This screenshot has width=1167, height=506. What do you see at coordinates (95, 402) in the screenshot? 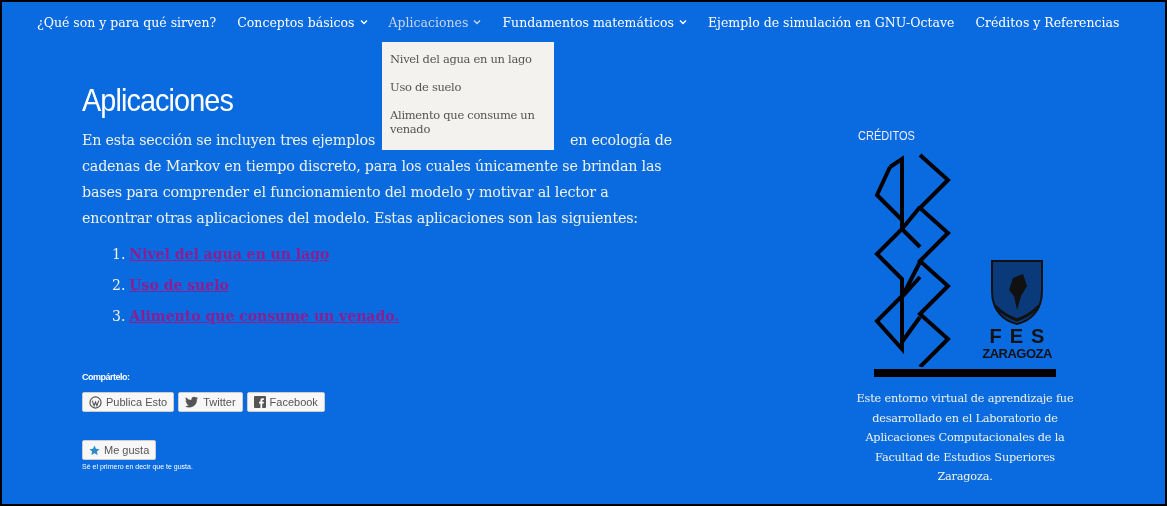
I see `wordpress-icon` at bounding box center [95, 402].